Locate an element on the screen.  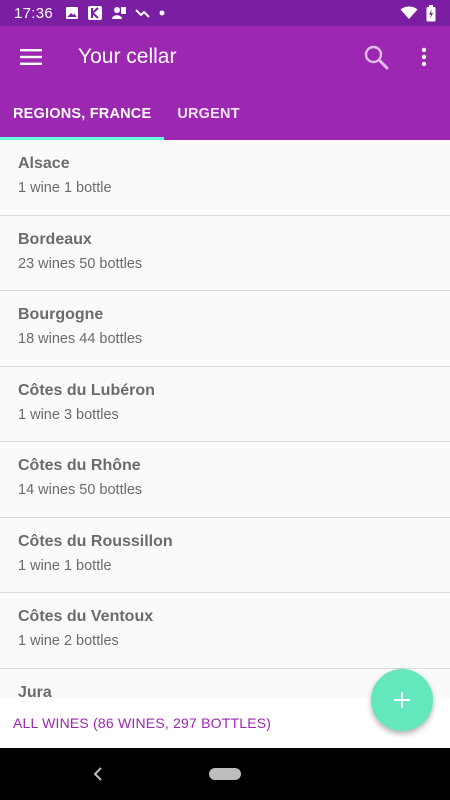
back-button is located at coordinates (98, 774).